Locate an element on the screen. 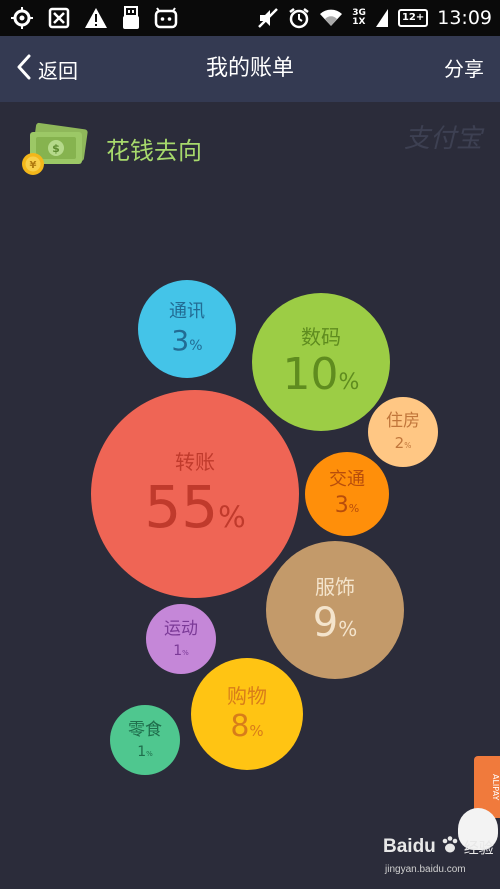 The width and height of the screenshot is (500, 889). bubble-9: 零食 1% is located at coordinates (145, 740).